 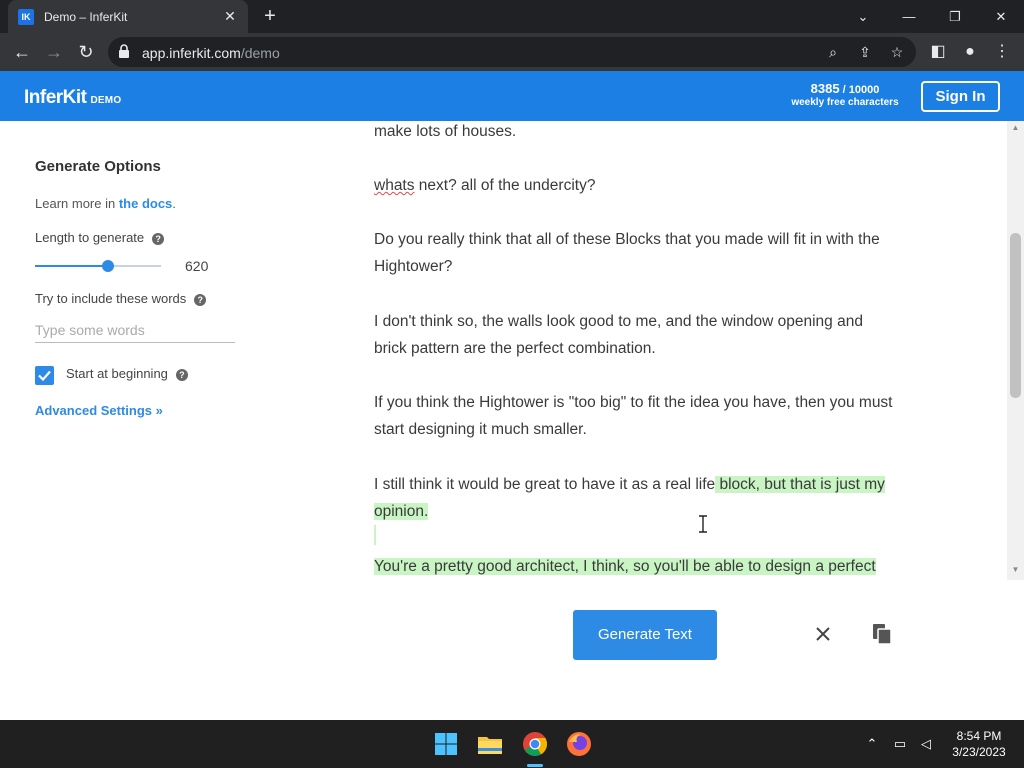 What do you see at coordinates (512, 16) in the screenshot?
I see `browser-tab-strip: IK Demo – InferKit ✕ + ⌄ — ❐ ✕` at bounding box center [512, 16].